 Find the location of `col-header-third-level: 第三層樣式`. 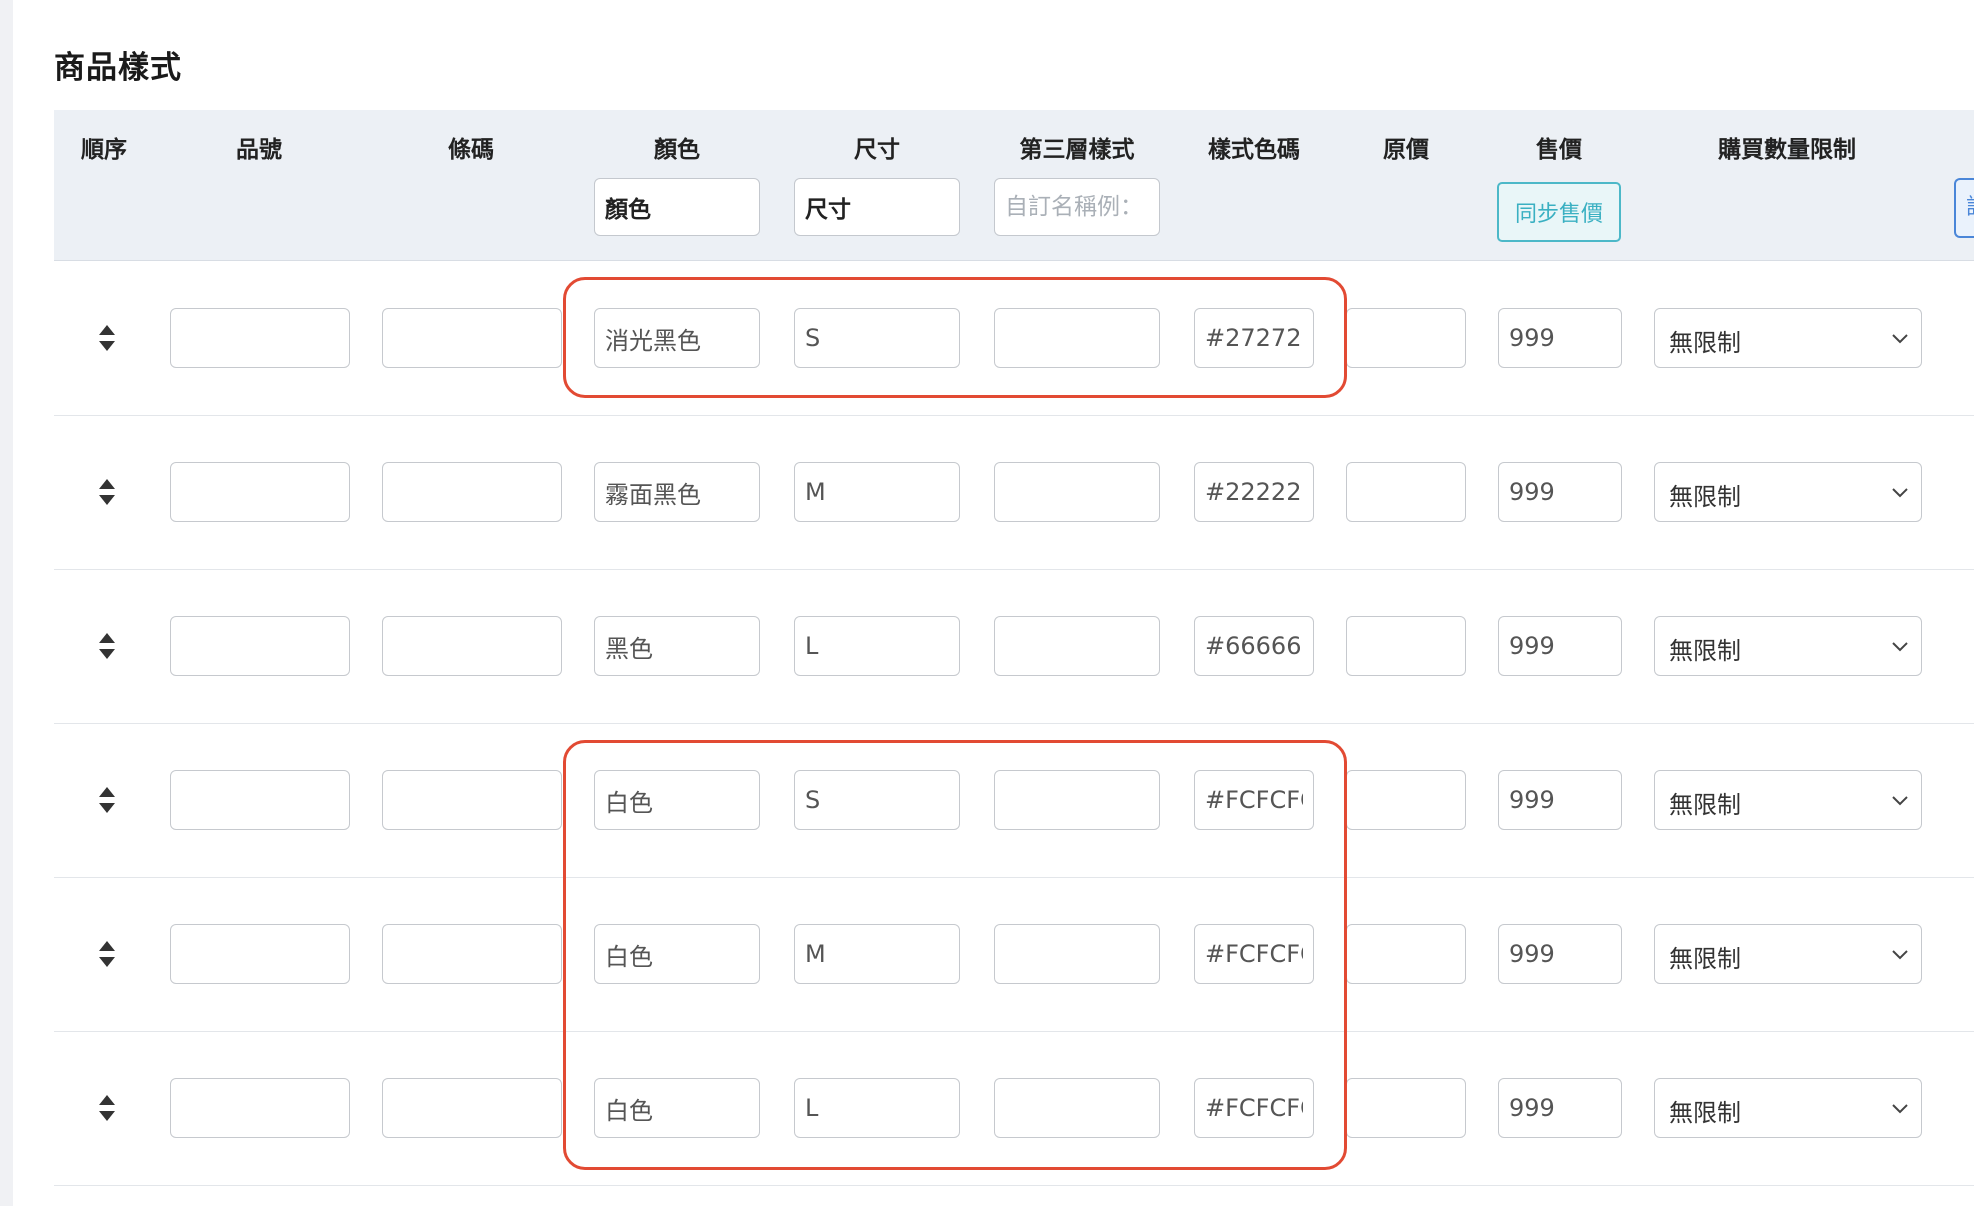

col-header-third-level: 第三層樣式 is located at coordinates (1077, 150).